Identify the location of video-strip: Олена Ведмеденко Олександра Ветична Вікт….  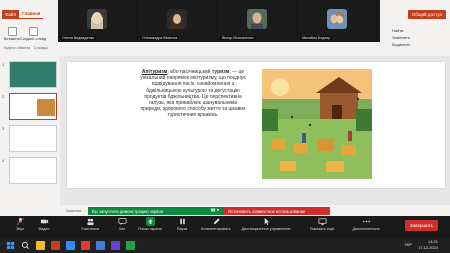
(219, 21).